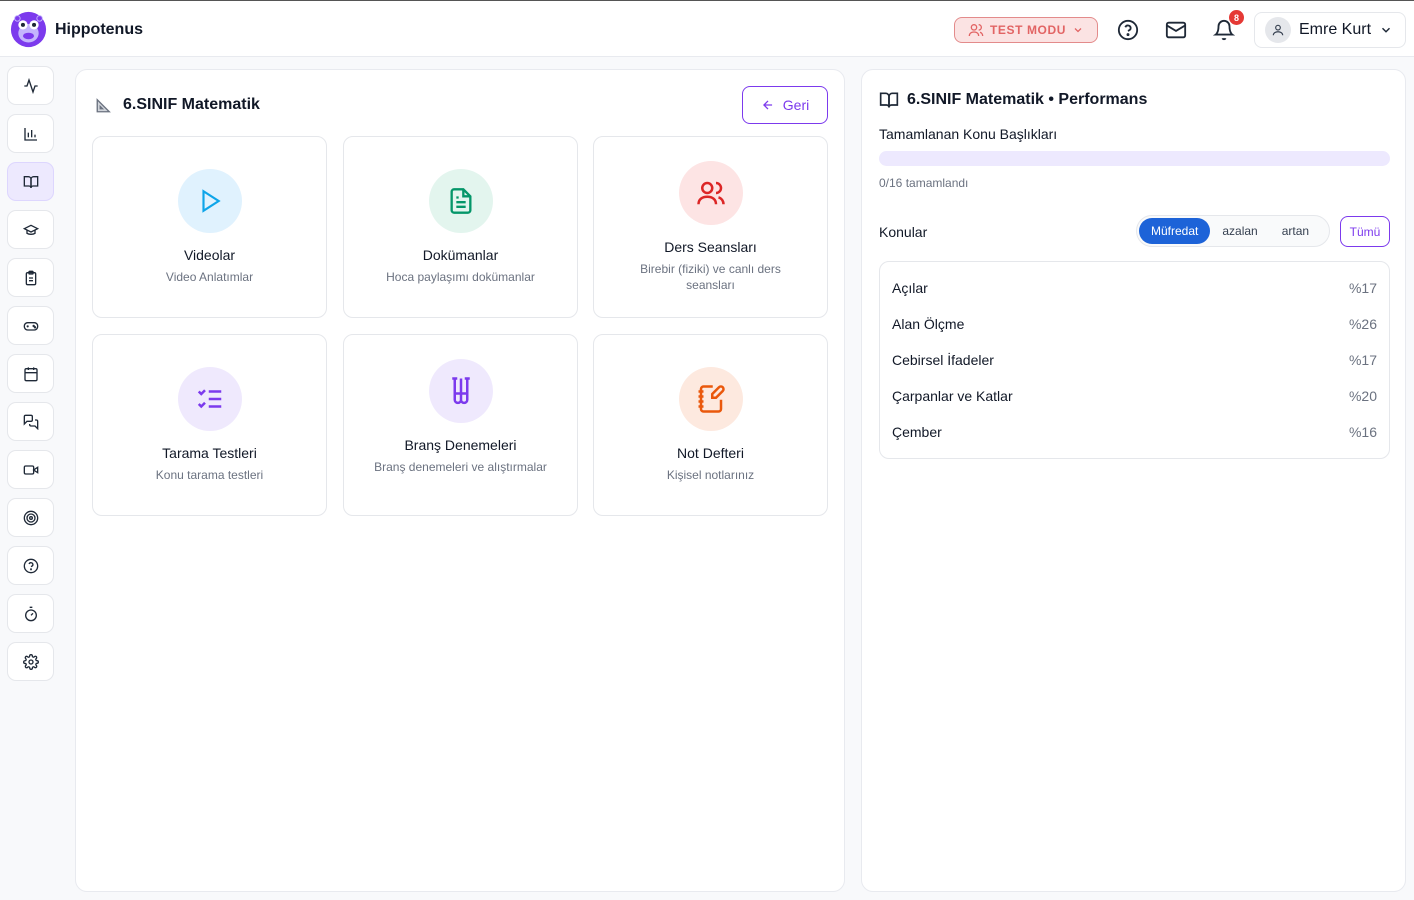  What do you see at coordinates (943, 360) in the screenshot?
I see `topic-name: Cebirsel İfadeler` at bounding box center [943, 360].